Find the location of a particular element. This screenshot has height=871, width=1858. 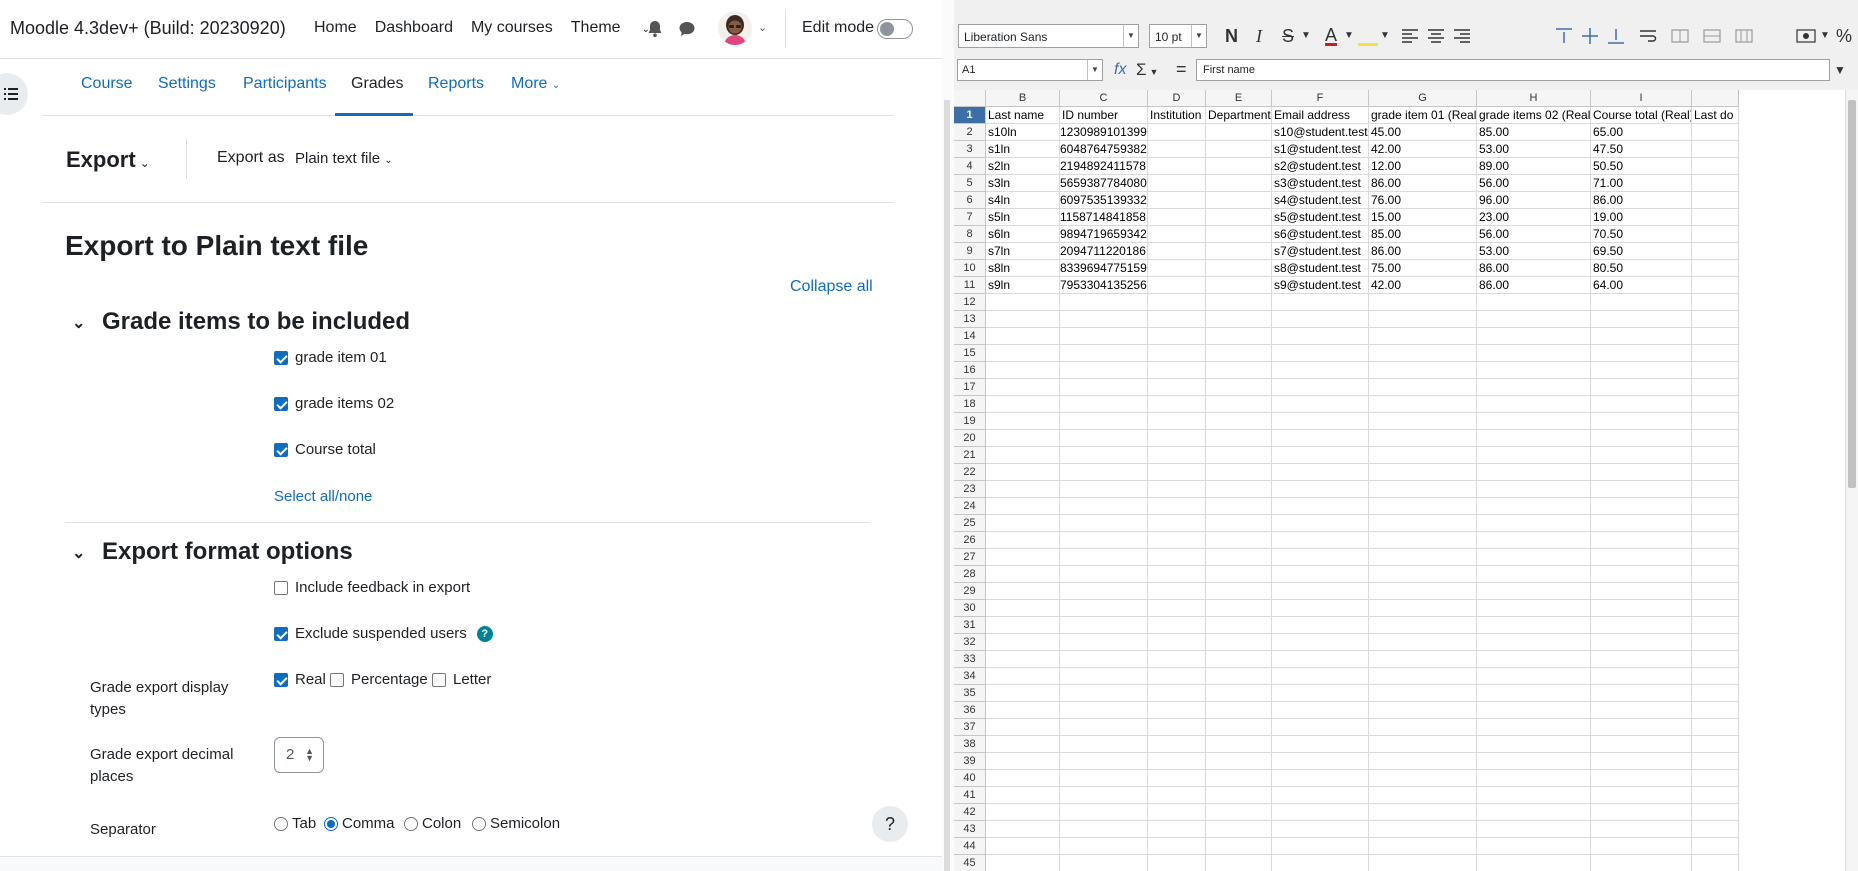

table-cell: 6048764759382 is located at coordinates (1104, 149).